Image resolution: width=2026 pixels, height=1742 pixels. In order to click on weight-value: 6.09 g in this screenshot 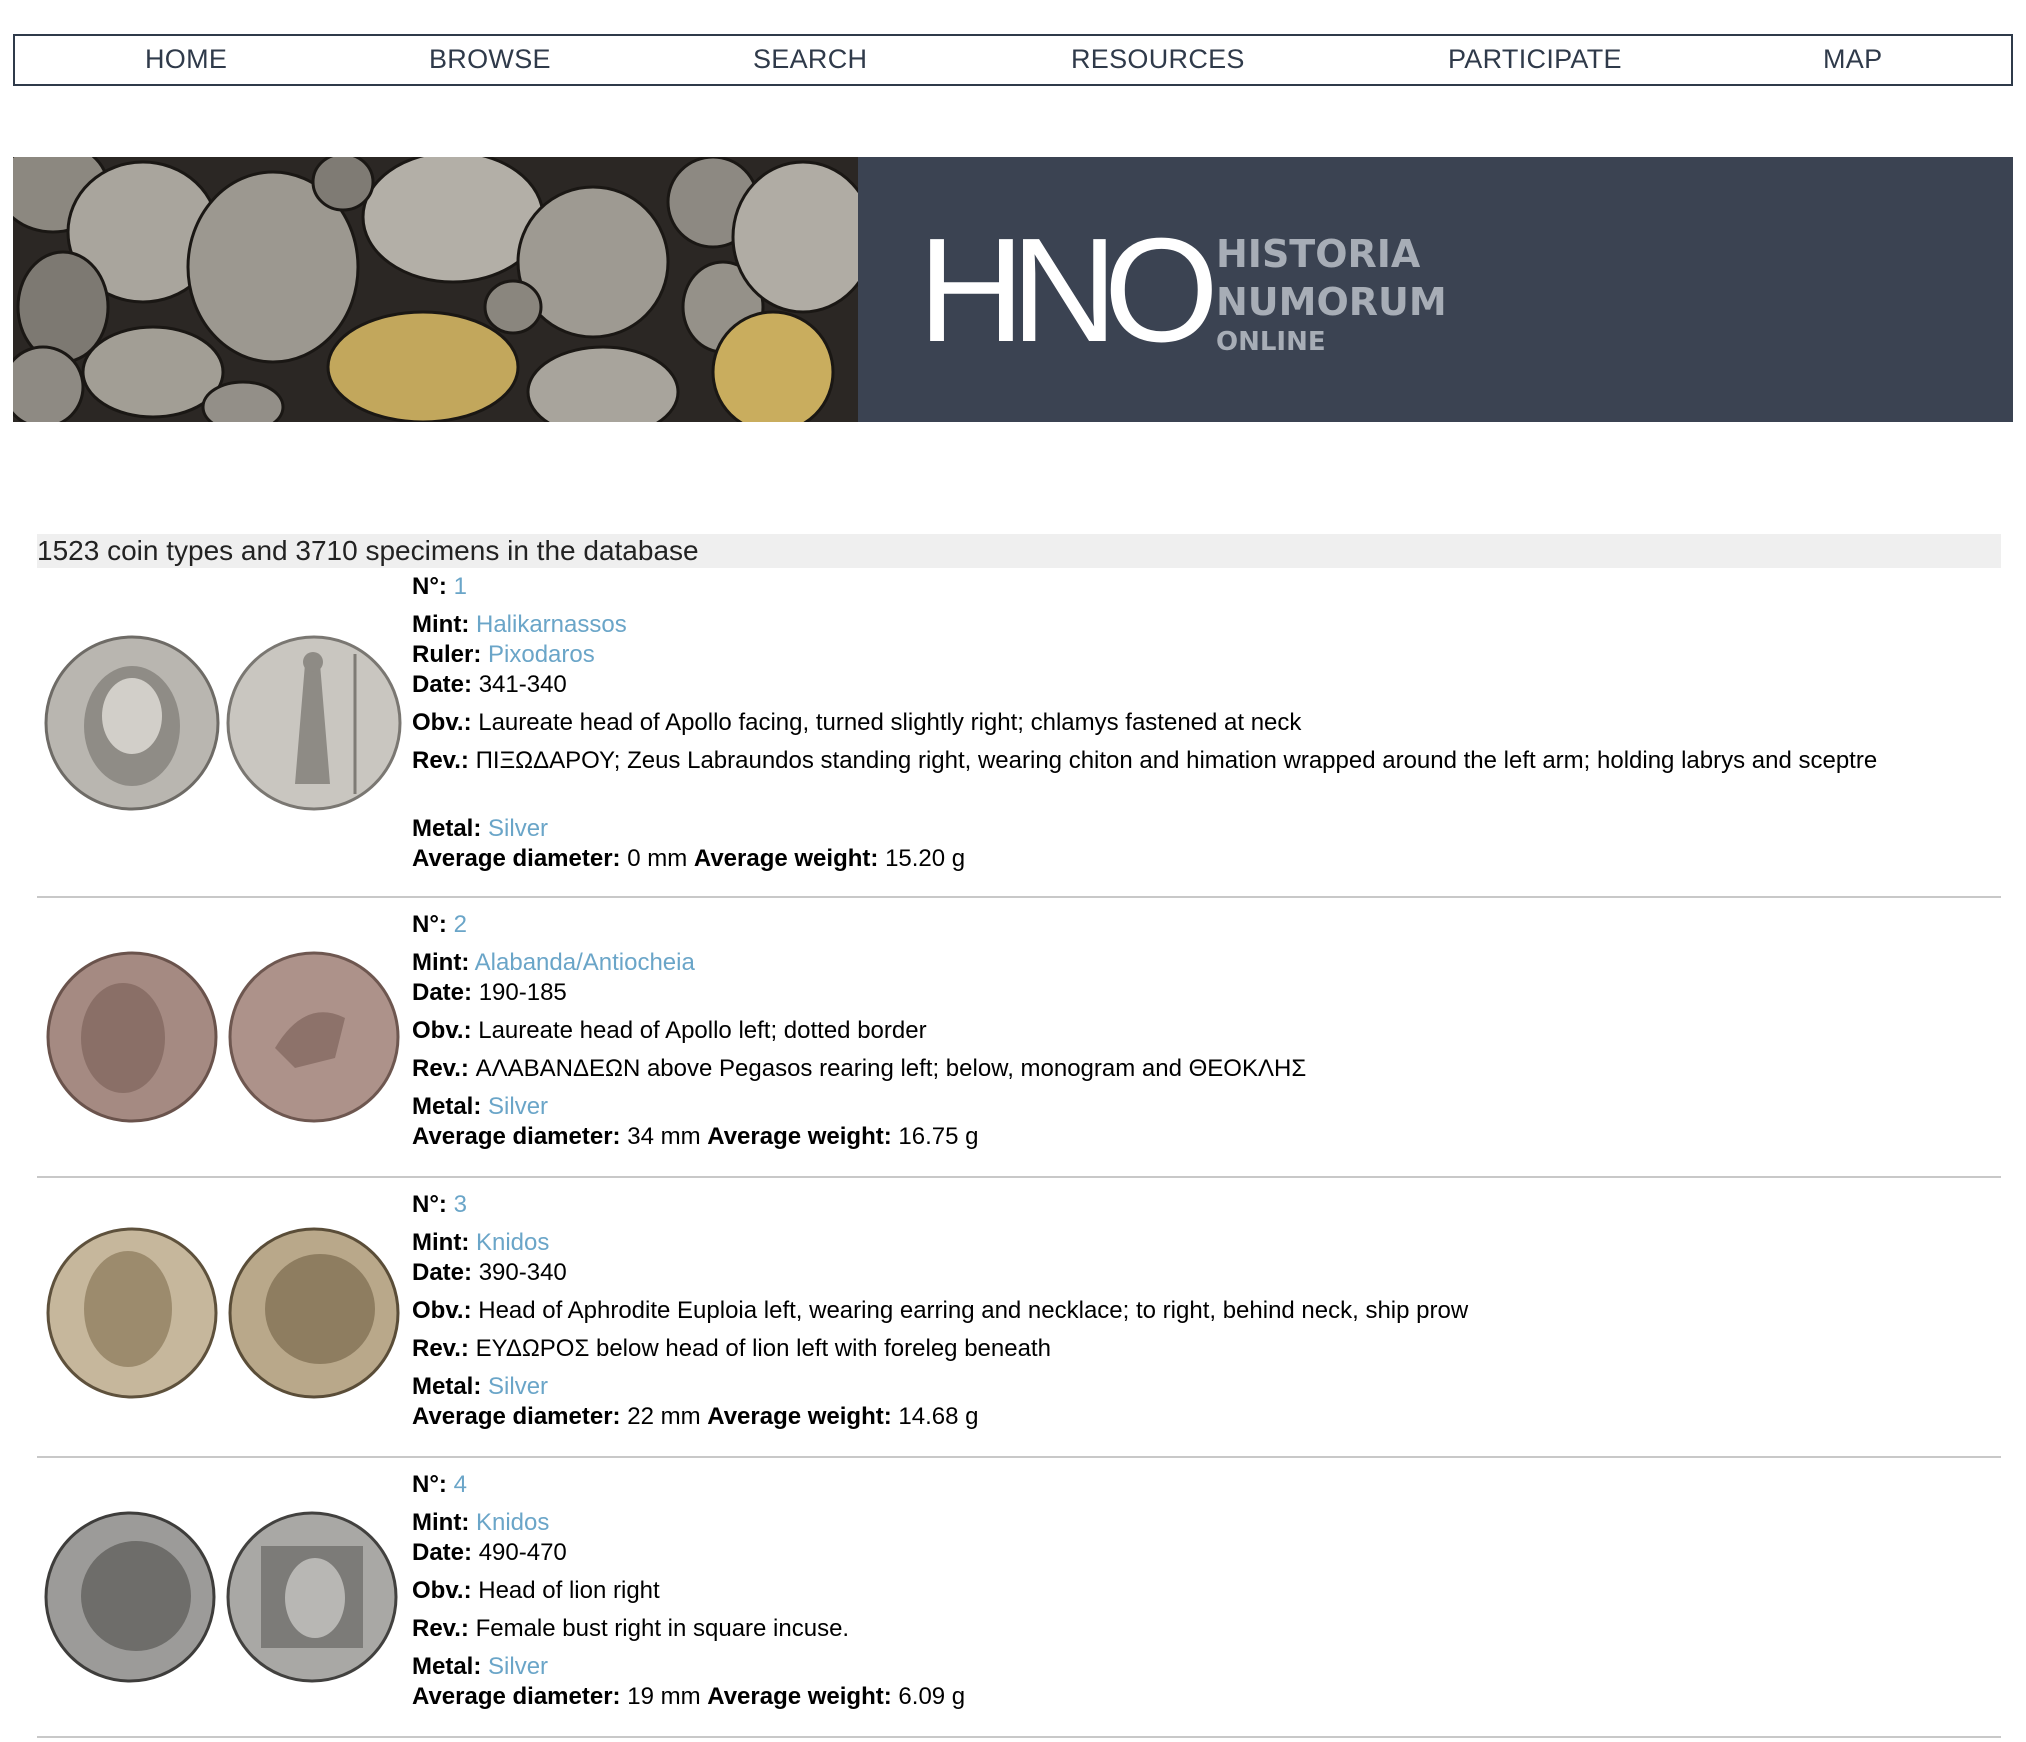, I will do `click(932, 1696)`.